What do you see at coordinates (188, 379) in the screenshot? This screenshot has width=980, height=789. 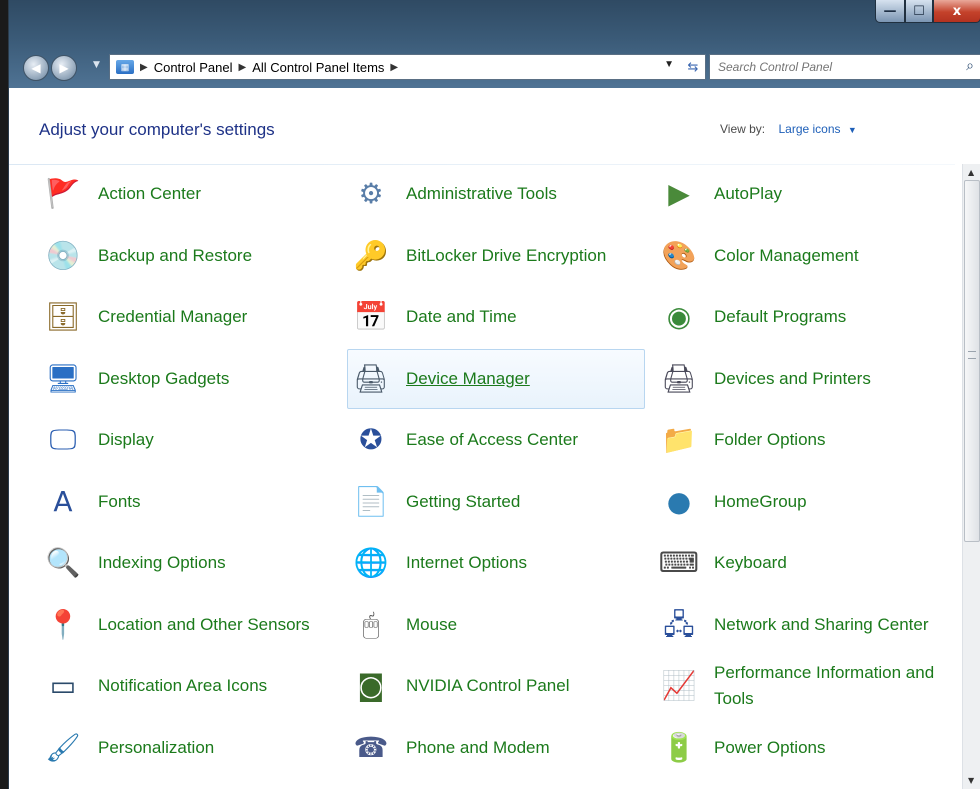 I see `item-gadgets: 🖥 Desktop Gadgets` at bounding box center [188, 379].